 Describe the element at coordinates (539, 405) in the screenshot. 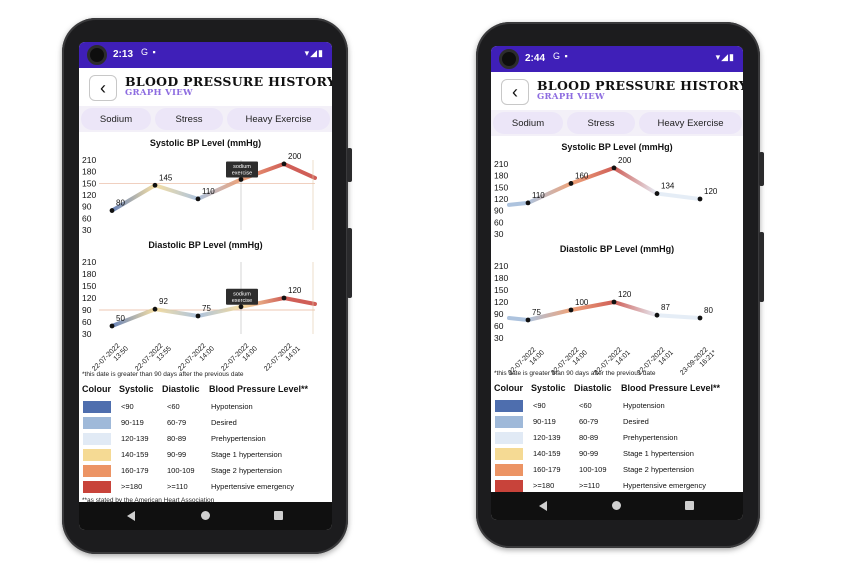

I see `systolic-range: <90` at that location.